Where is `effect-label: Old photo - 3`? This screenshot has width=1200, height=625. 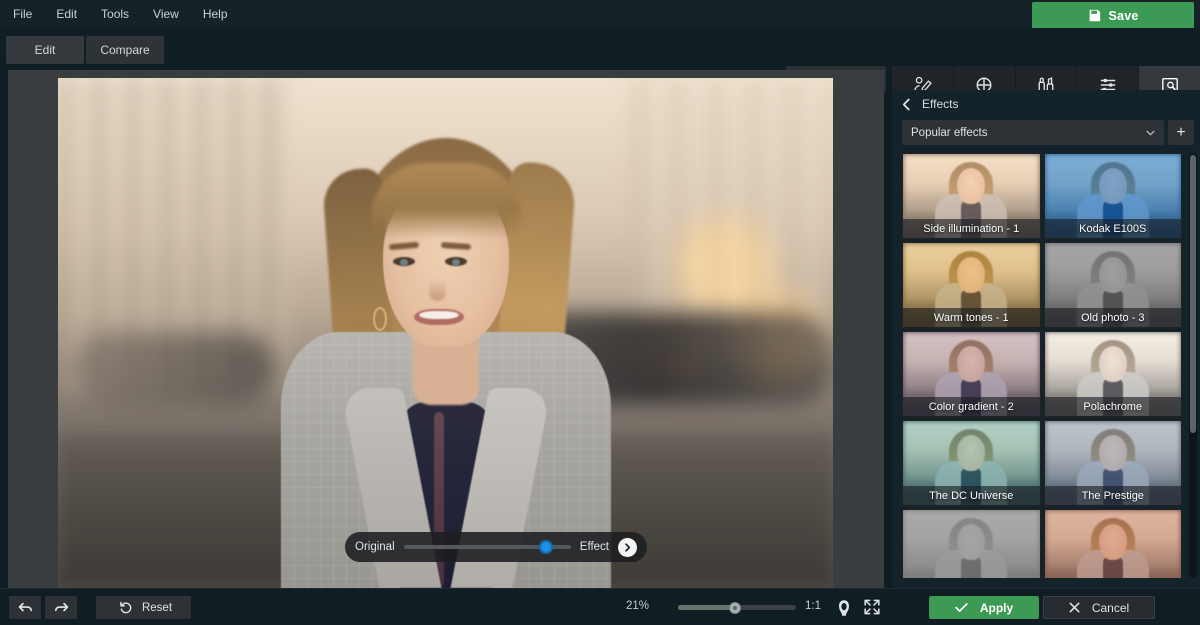 effect-label: Old photo - 3 is located at coordinates (1112, 317).